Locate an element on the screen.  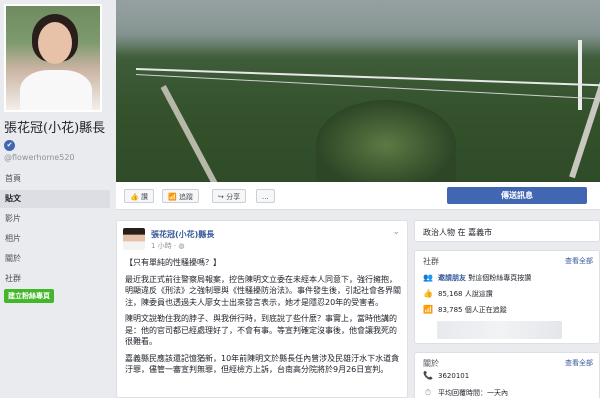
globe-icon: · ◍ is located at coordinates (179, 246).